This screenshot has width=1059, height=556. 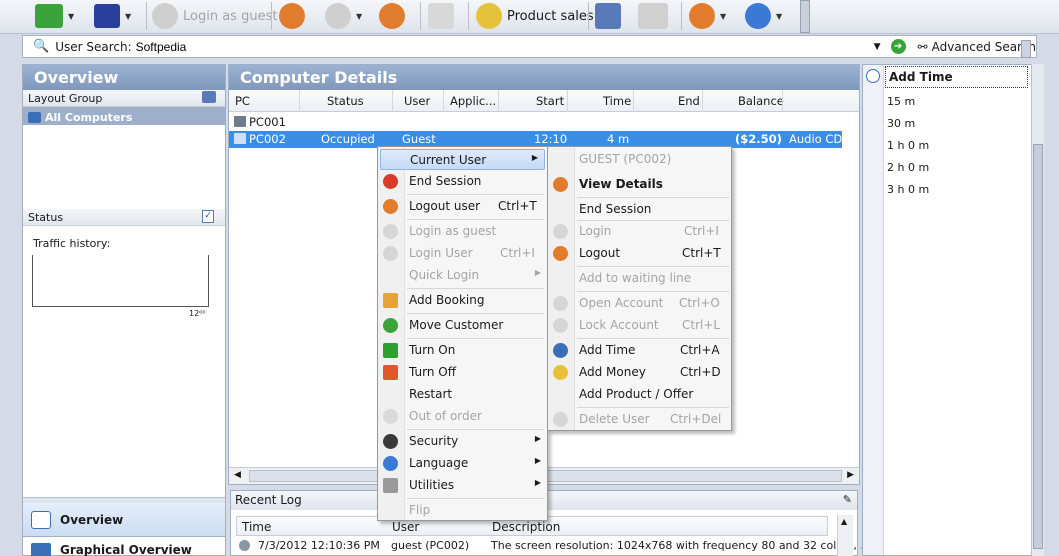 What do you see at coordinates (526, 527) in the screenshot?
I see `log-column-description: Description` at bounding box center [526, 527].